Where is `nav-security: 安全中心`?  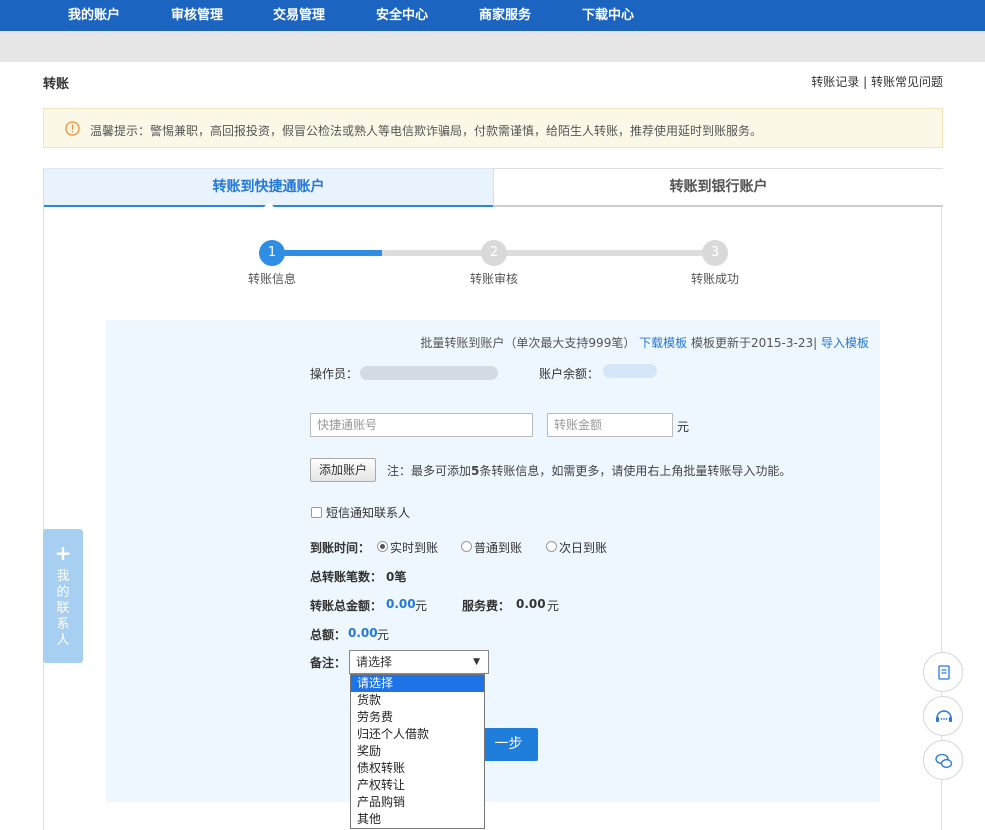
nav-security: 安全中心 is located at coordinates (402, 15).